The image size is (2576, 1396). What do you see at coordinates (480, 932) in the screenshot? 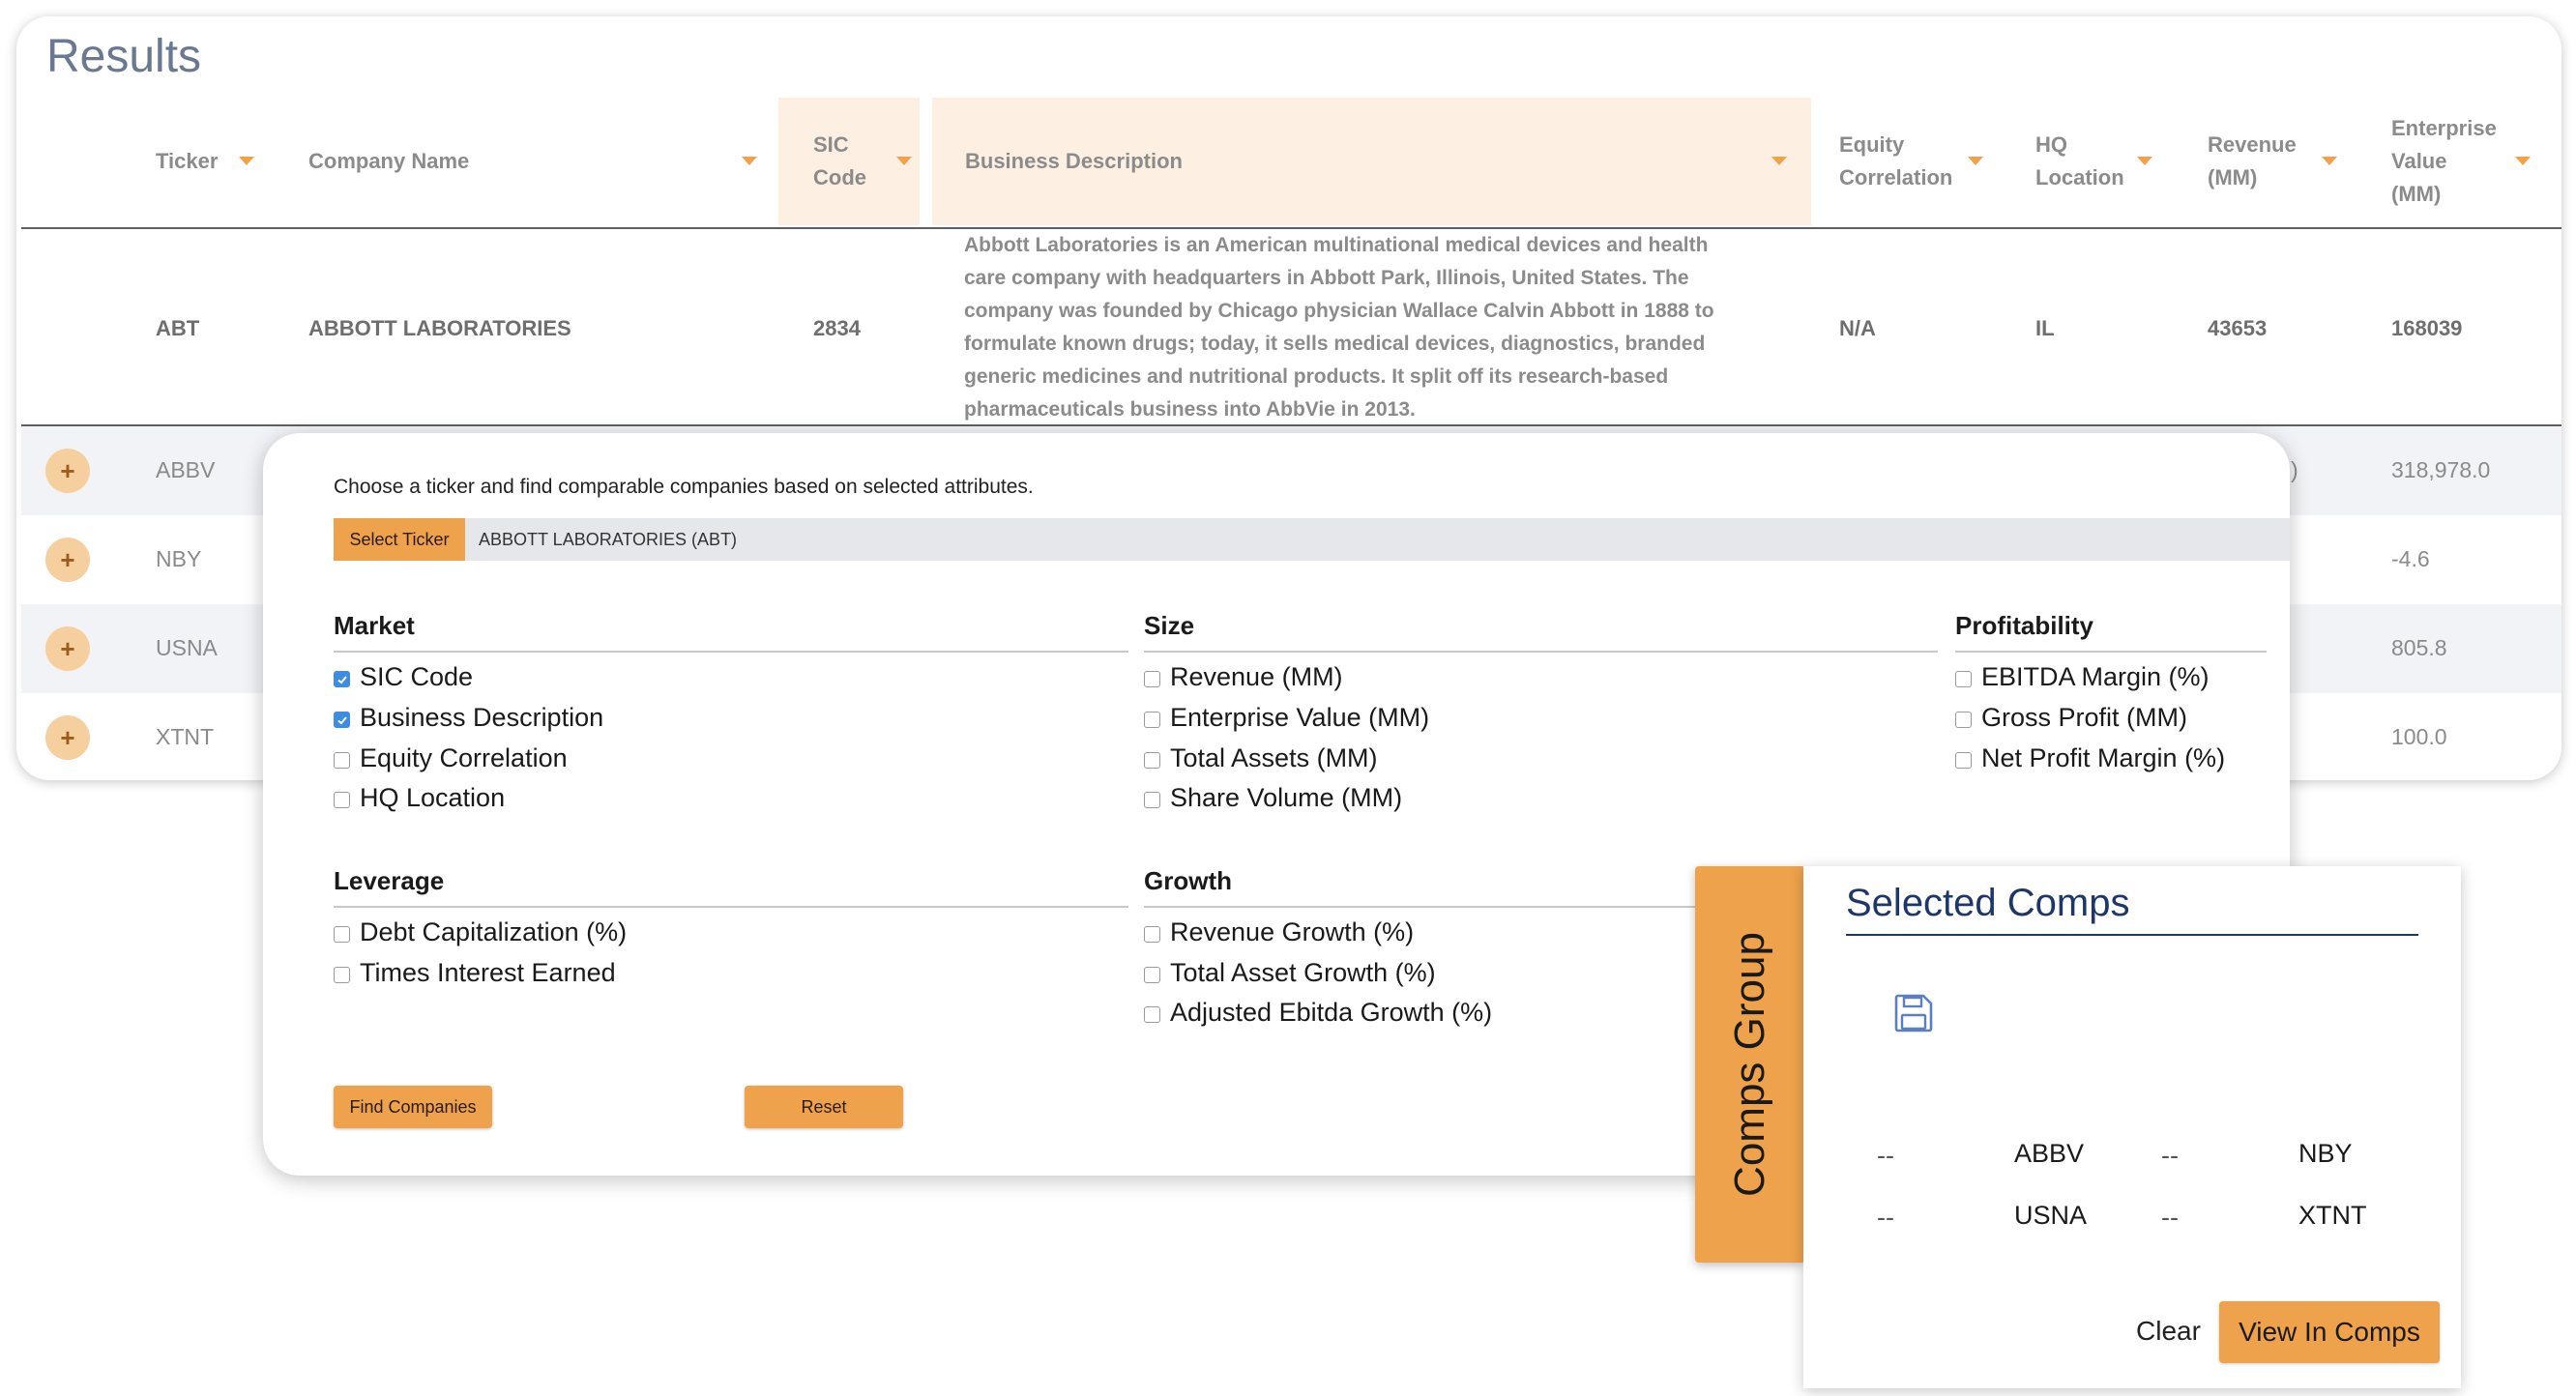
I see `option-debt-capitalization: Debt Capitalization (%)` at bounding box center [480, 932].